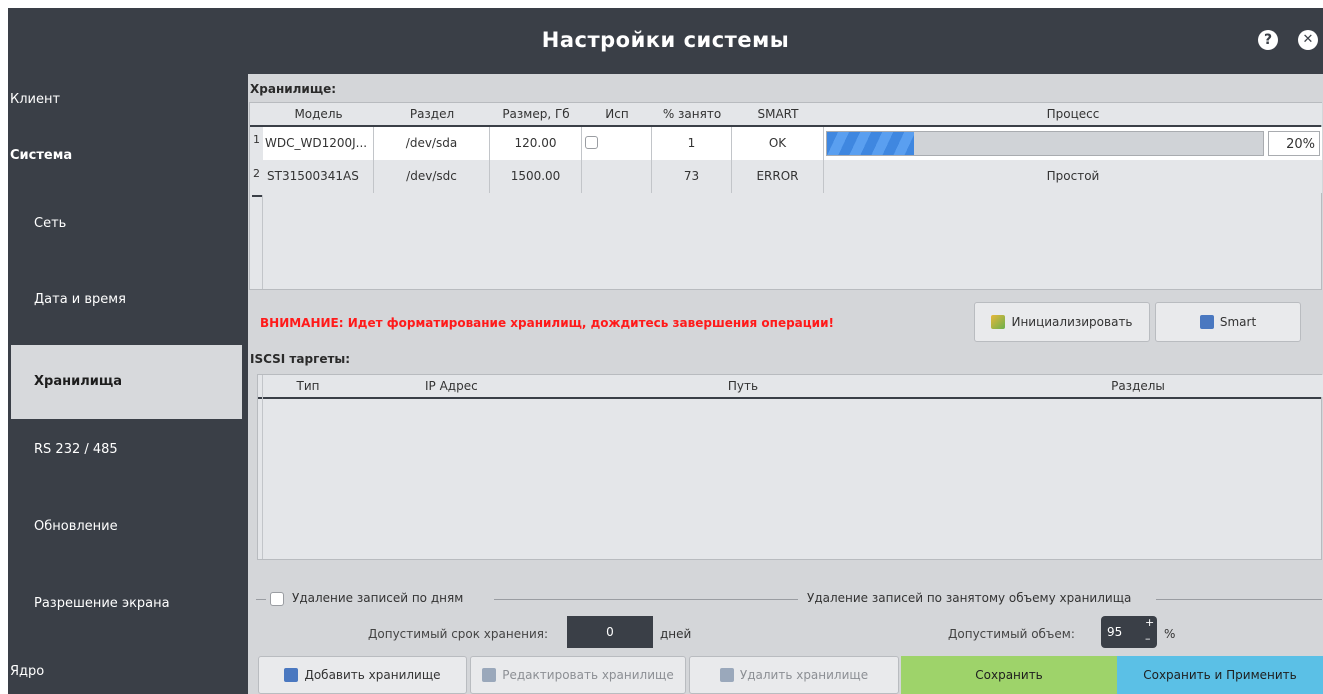 The height and width of the screenshot is (694, 1323). What do you see at coordinates (130, 99) in the screenshot?
I see `sidebar-item-client: Клиент` at bounding box center [130, 99].